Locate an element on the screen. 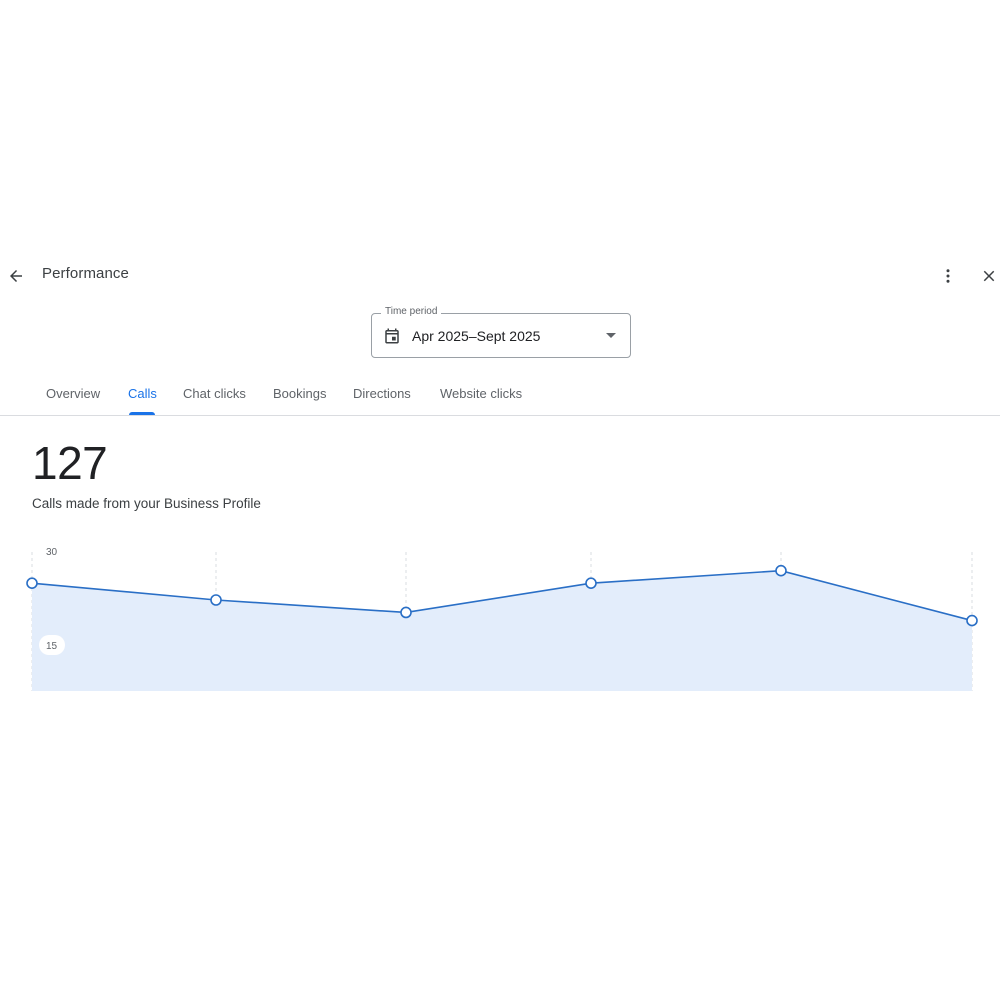 The width and height of the screenshot is (1000, 1000). calls-chart: 30 15 is located at coordinates (502, 619).